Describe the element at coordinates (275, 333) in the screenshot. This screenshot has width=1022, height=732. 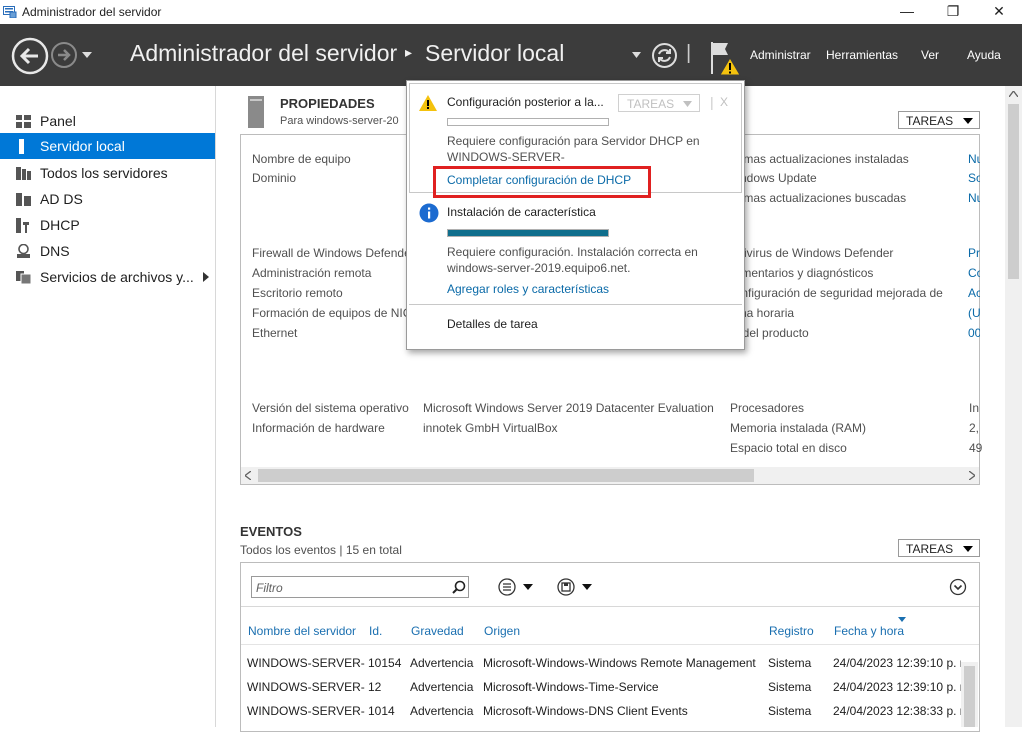
I see `prop-label-ethernet: Ethernet` at that location.